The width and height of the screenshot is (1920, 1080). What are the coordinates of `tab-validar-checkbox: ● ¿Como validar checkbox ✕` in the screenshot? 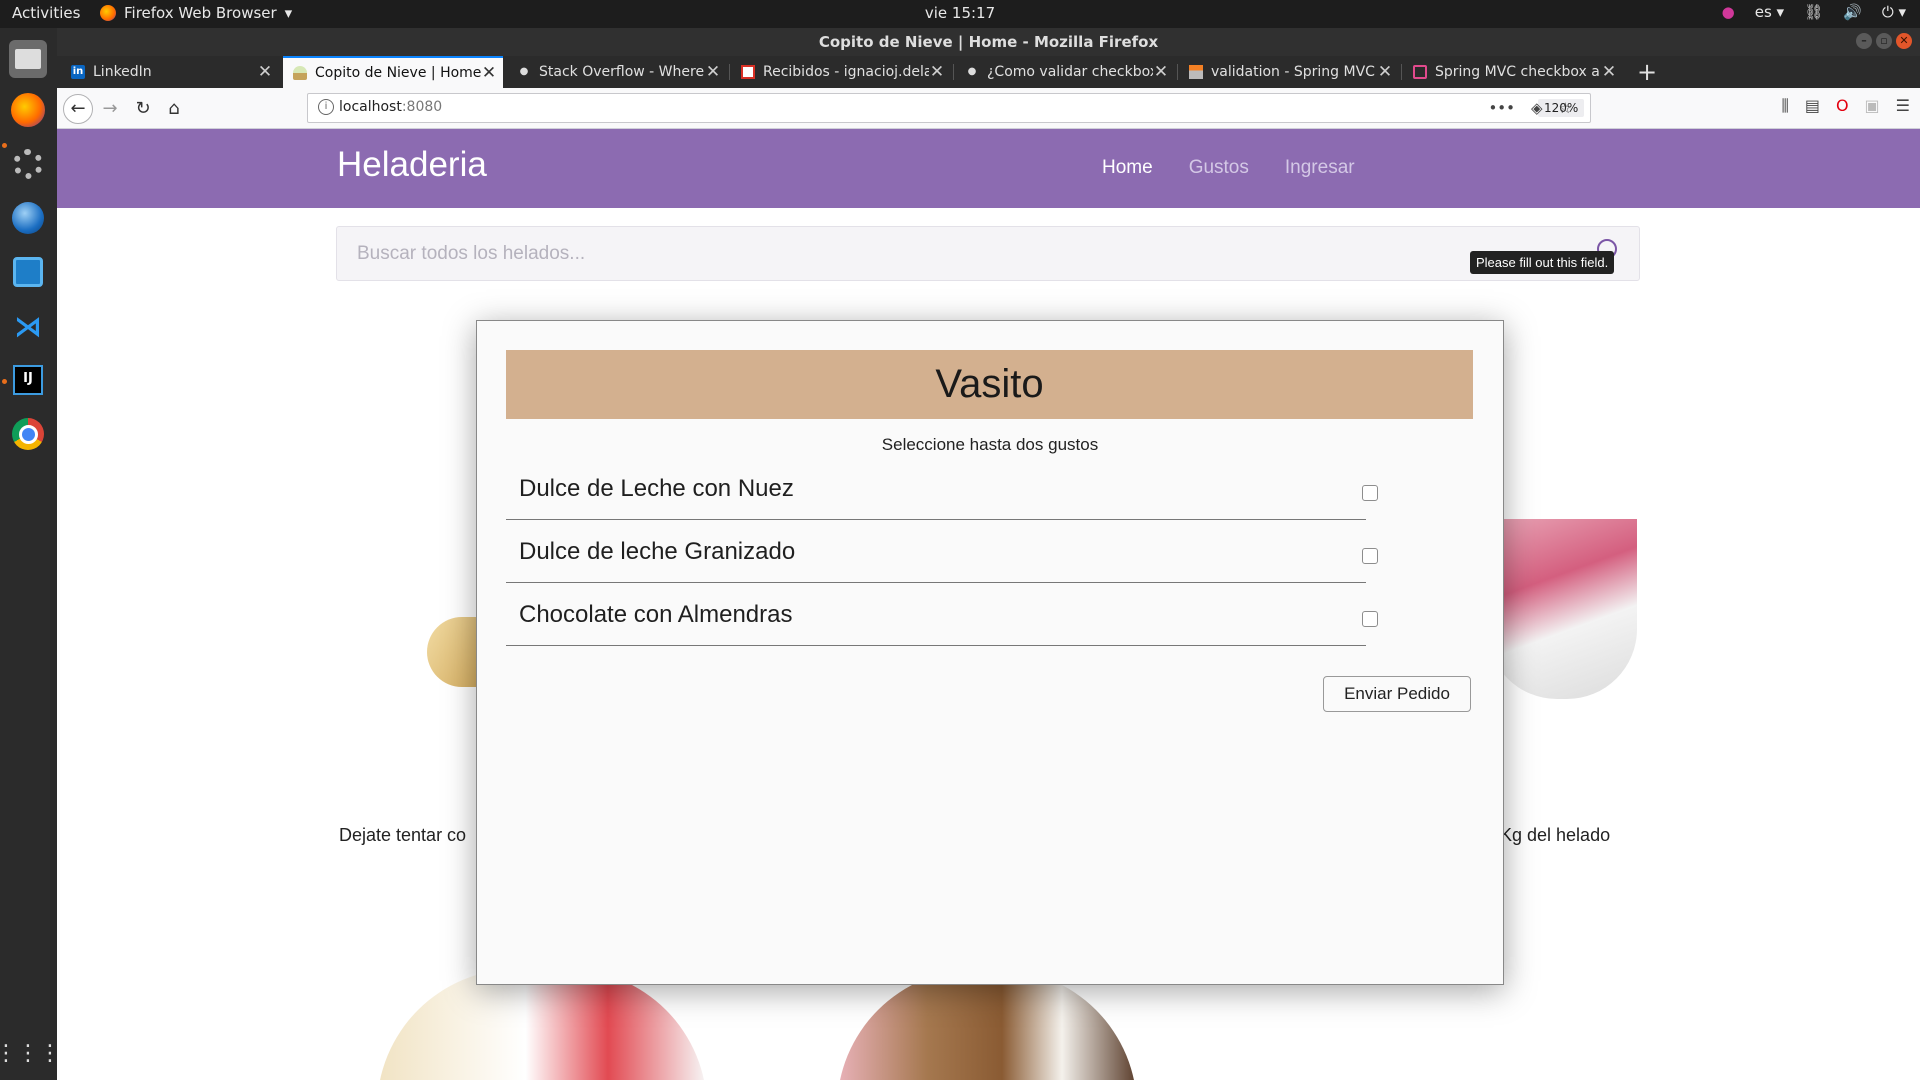 It's located at (1065, 72).